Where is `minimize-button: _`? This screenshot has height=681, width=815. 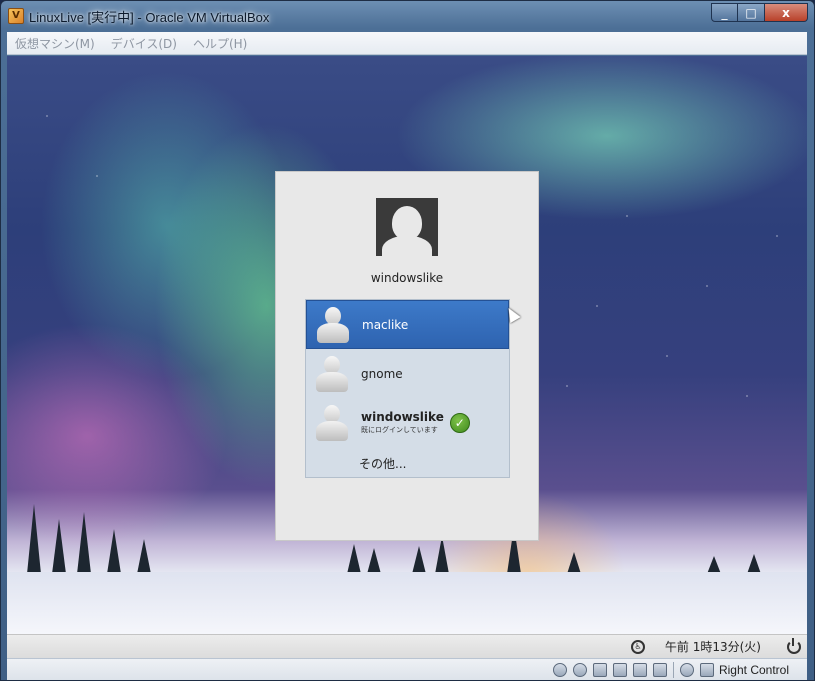
minimize-button: _ is located at coordinates (724, 12).